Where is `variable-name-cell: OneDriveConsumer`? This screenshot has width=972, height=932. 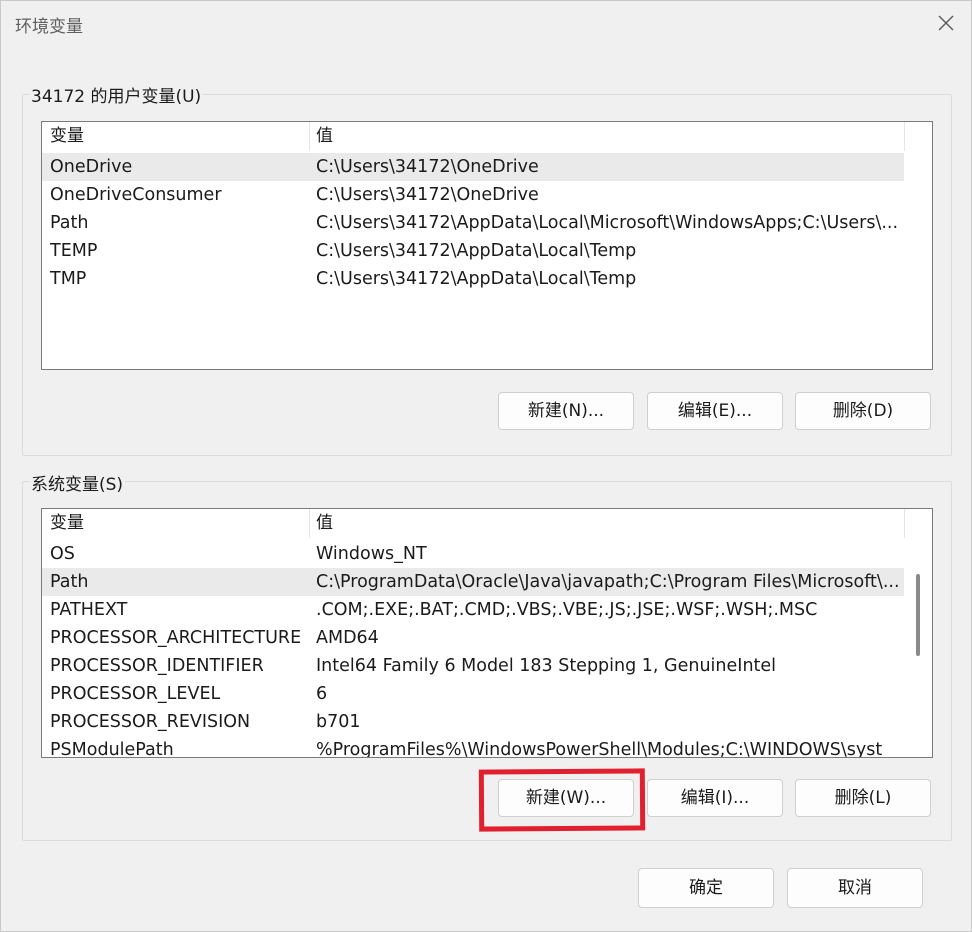
variable-name-cell: OneDriveConsumer is located at coordinates (136, 195).